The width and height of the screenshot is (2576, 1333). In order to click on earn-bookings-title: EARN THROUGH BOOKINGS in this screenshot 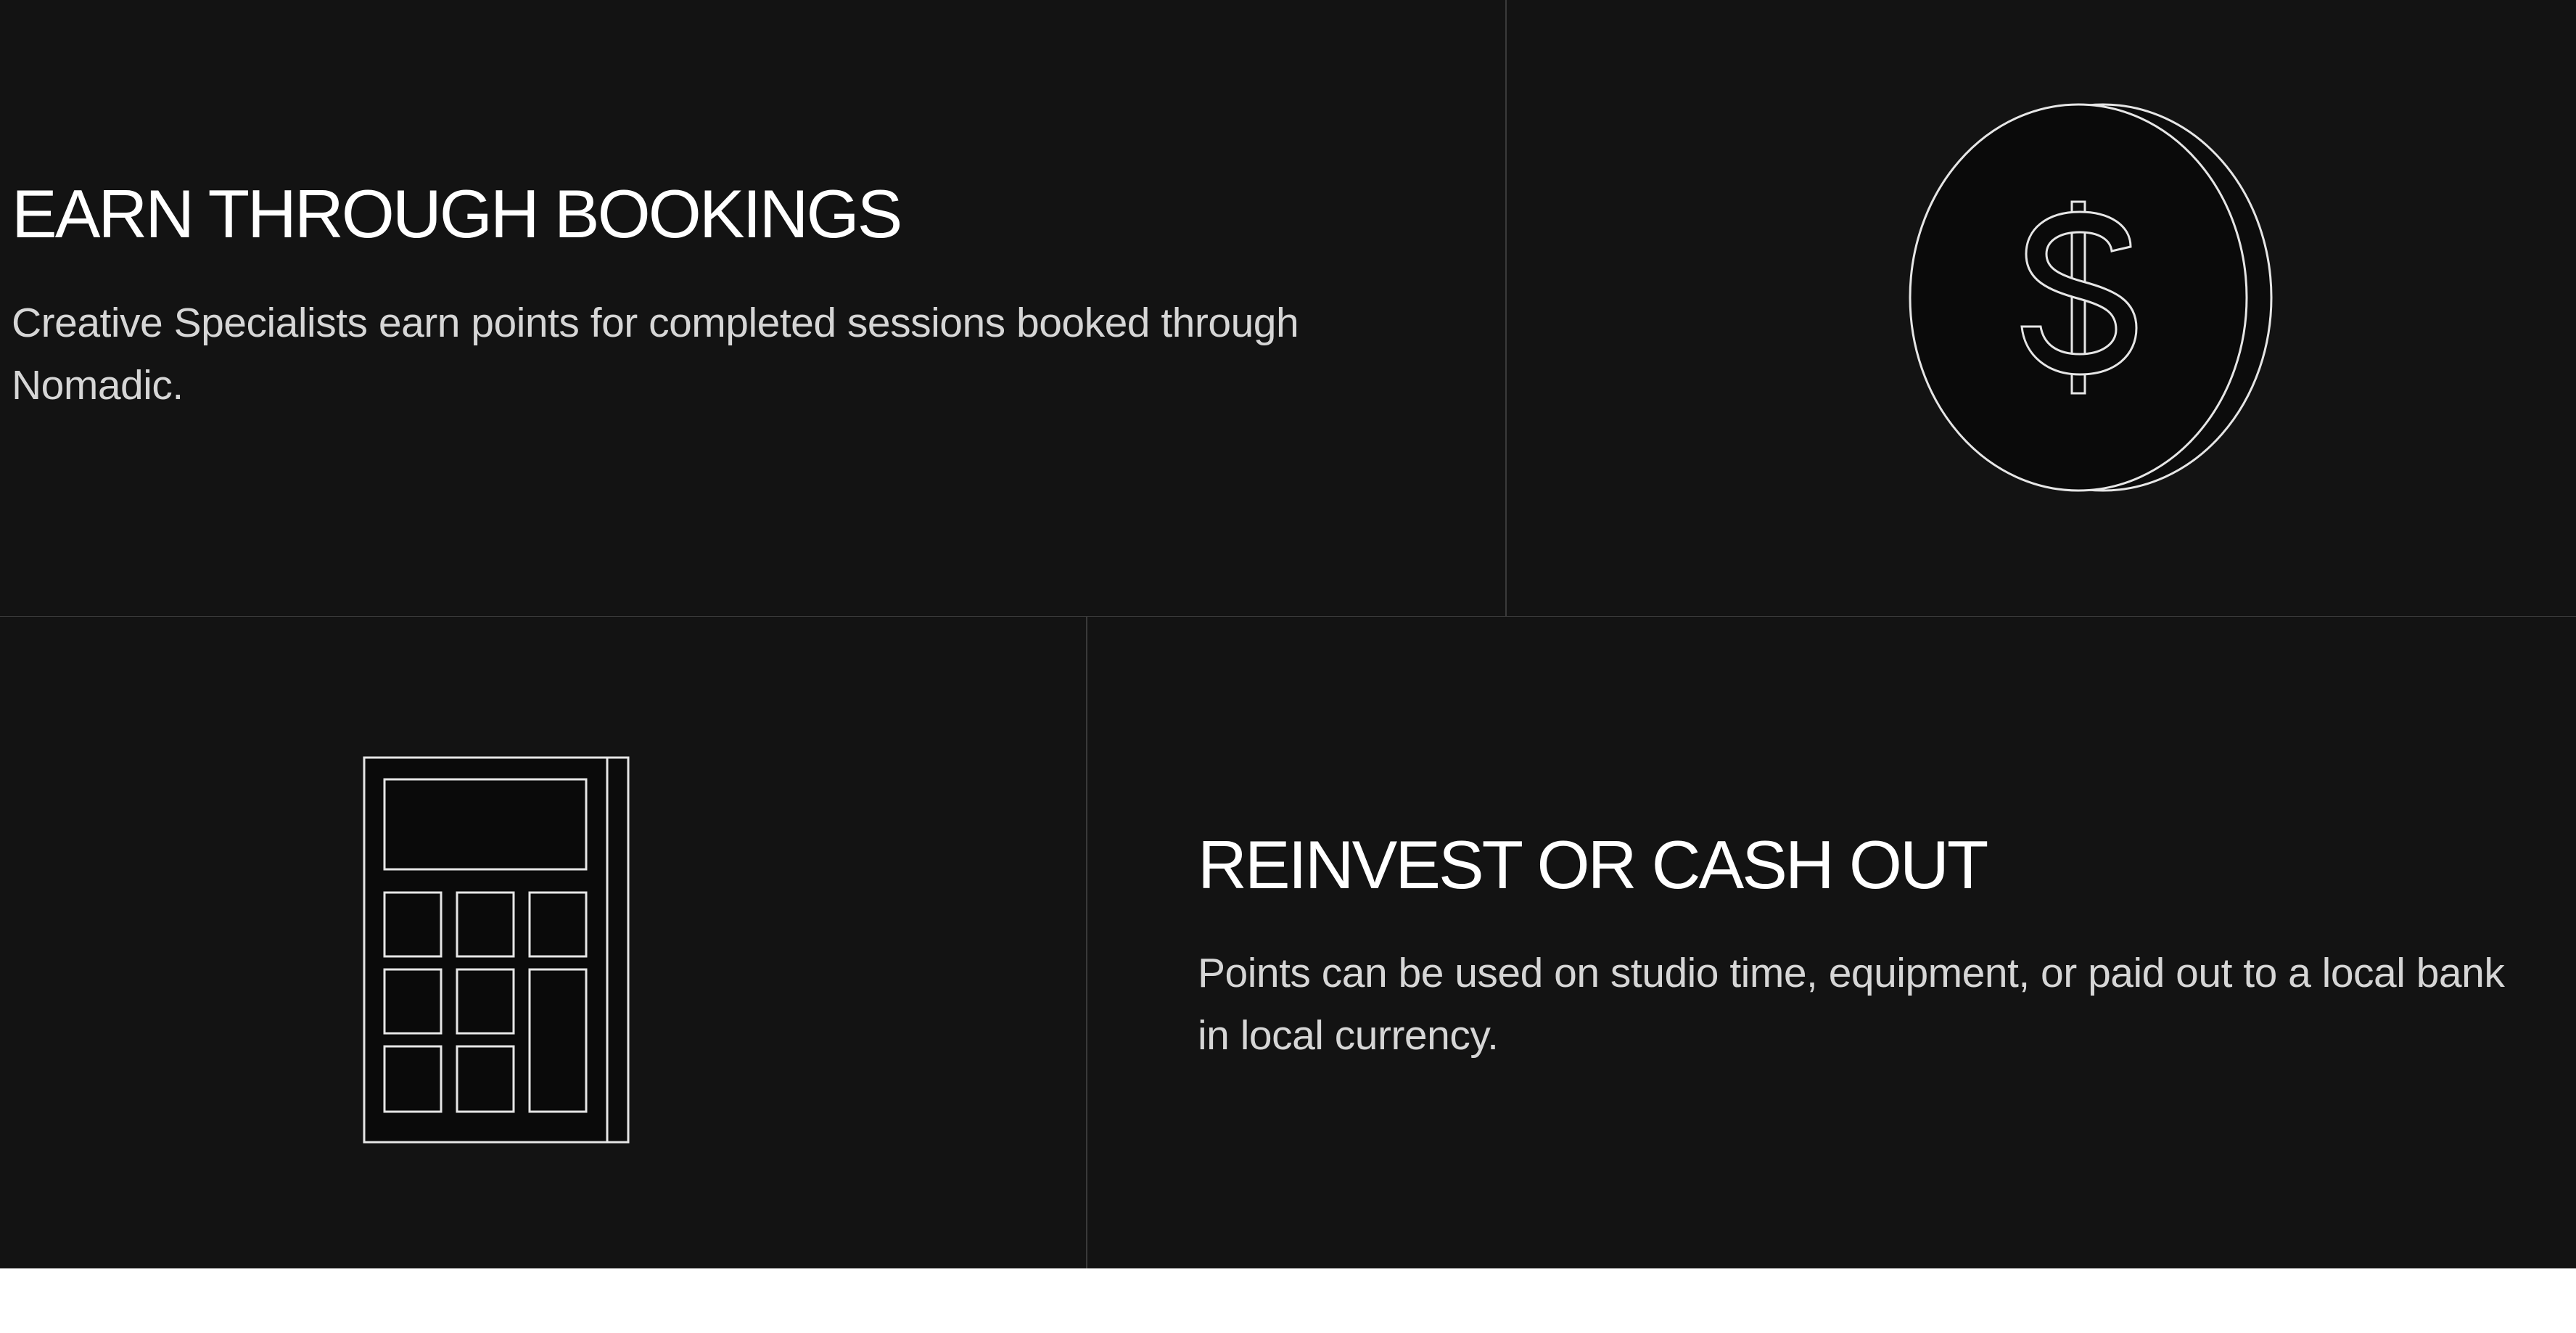, I will do `click(457, 214)`.